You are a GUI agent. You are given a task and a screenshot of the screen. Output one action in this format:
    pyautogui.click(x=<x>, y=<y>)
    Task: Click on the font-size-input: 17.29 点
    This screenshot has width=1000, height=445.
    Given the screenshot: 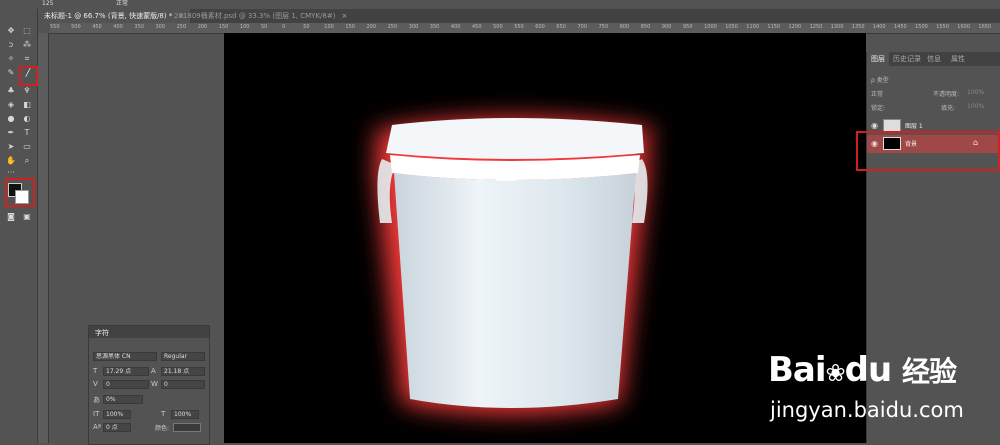 What is the action you would take?
    pyautogui.click(x=126, y=371)
    